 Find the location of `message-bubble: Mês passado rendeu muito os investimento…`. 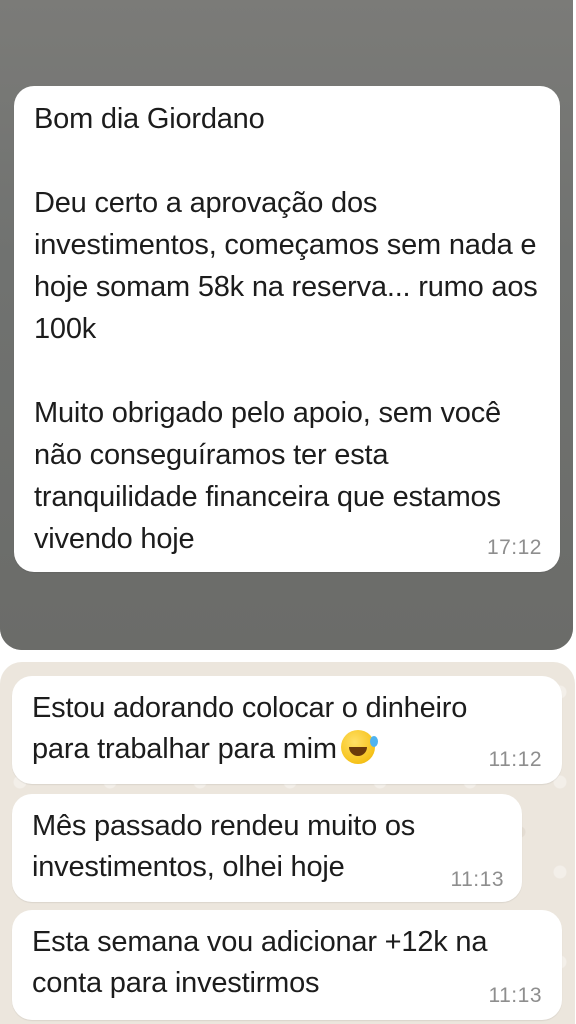

message-bubble: Mês passado rendeu muito os investimento… is located at coordinates (267, 848).